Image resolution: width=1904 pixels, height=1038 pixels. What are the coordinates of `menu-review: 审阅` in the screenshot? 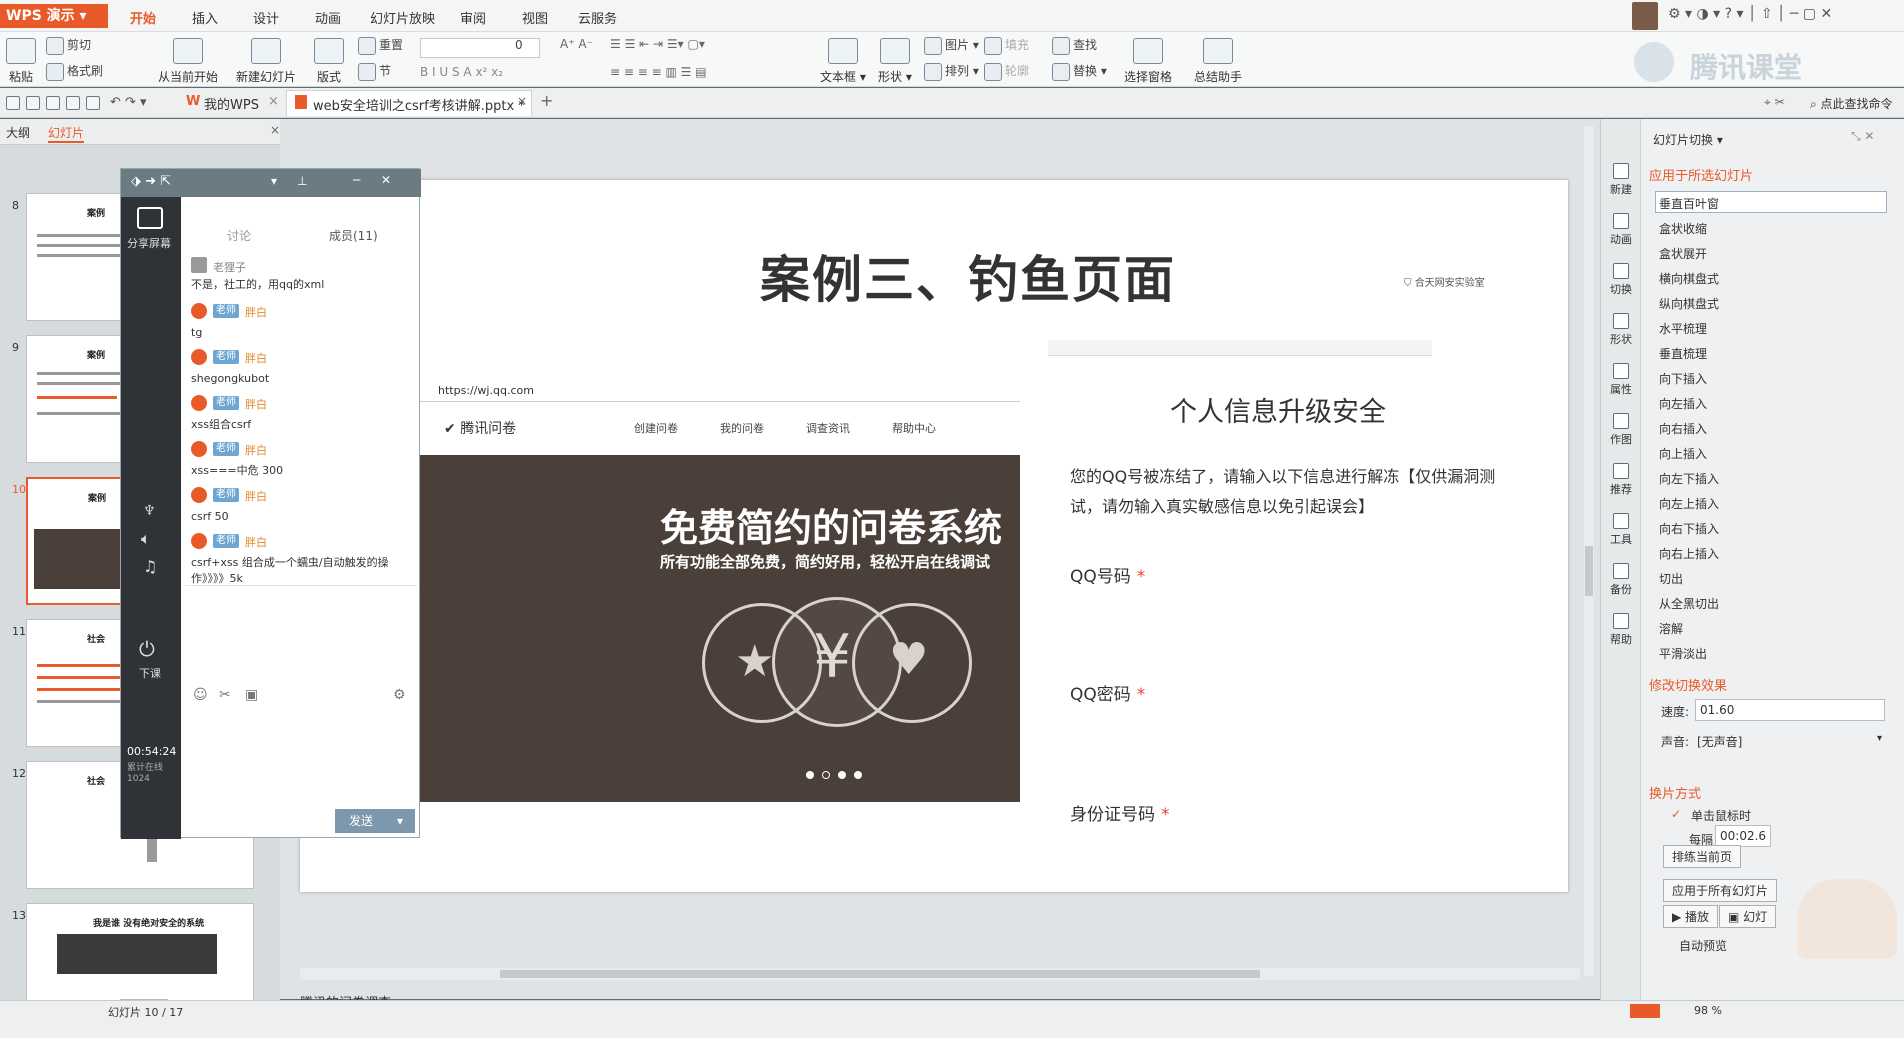 It's located at (473, 17).